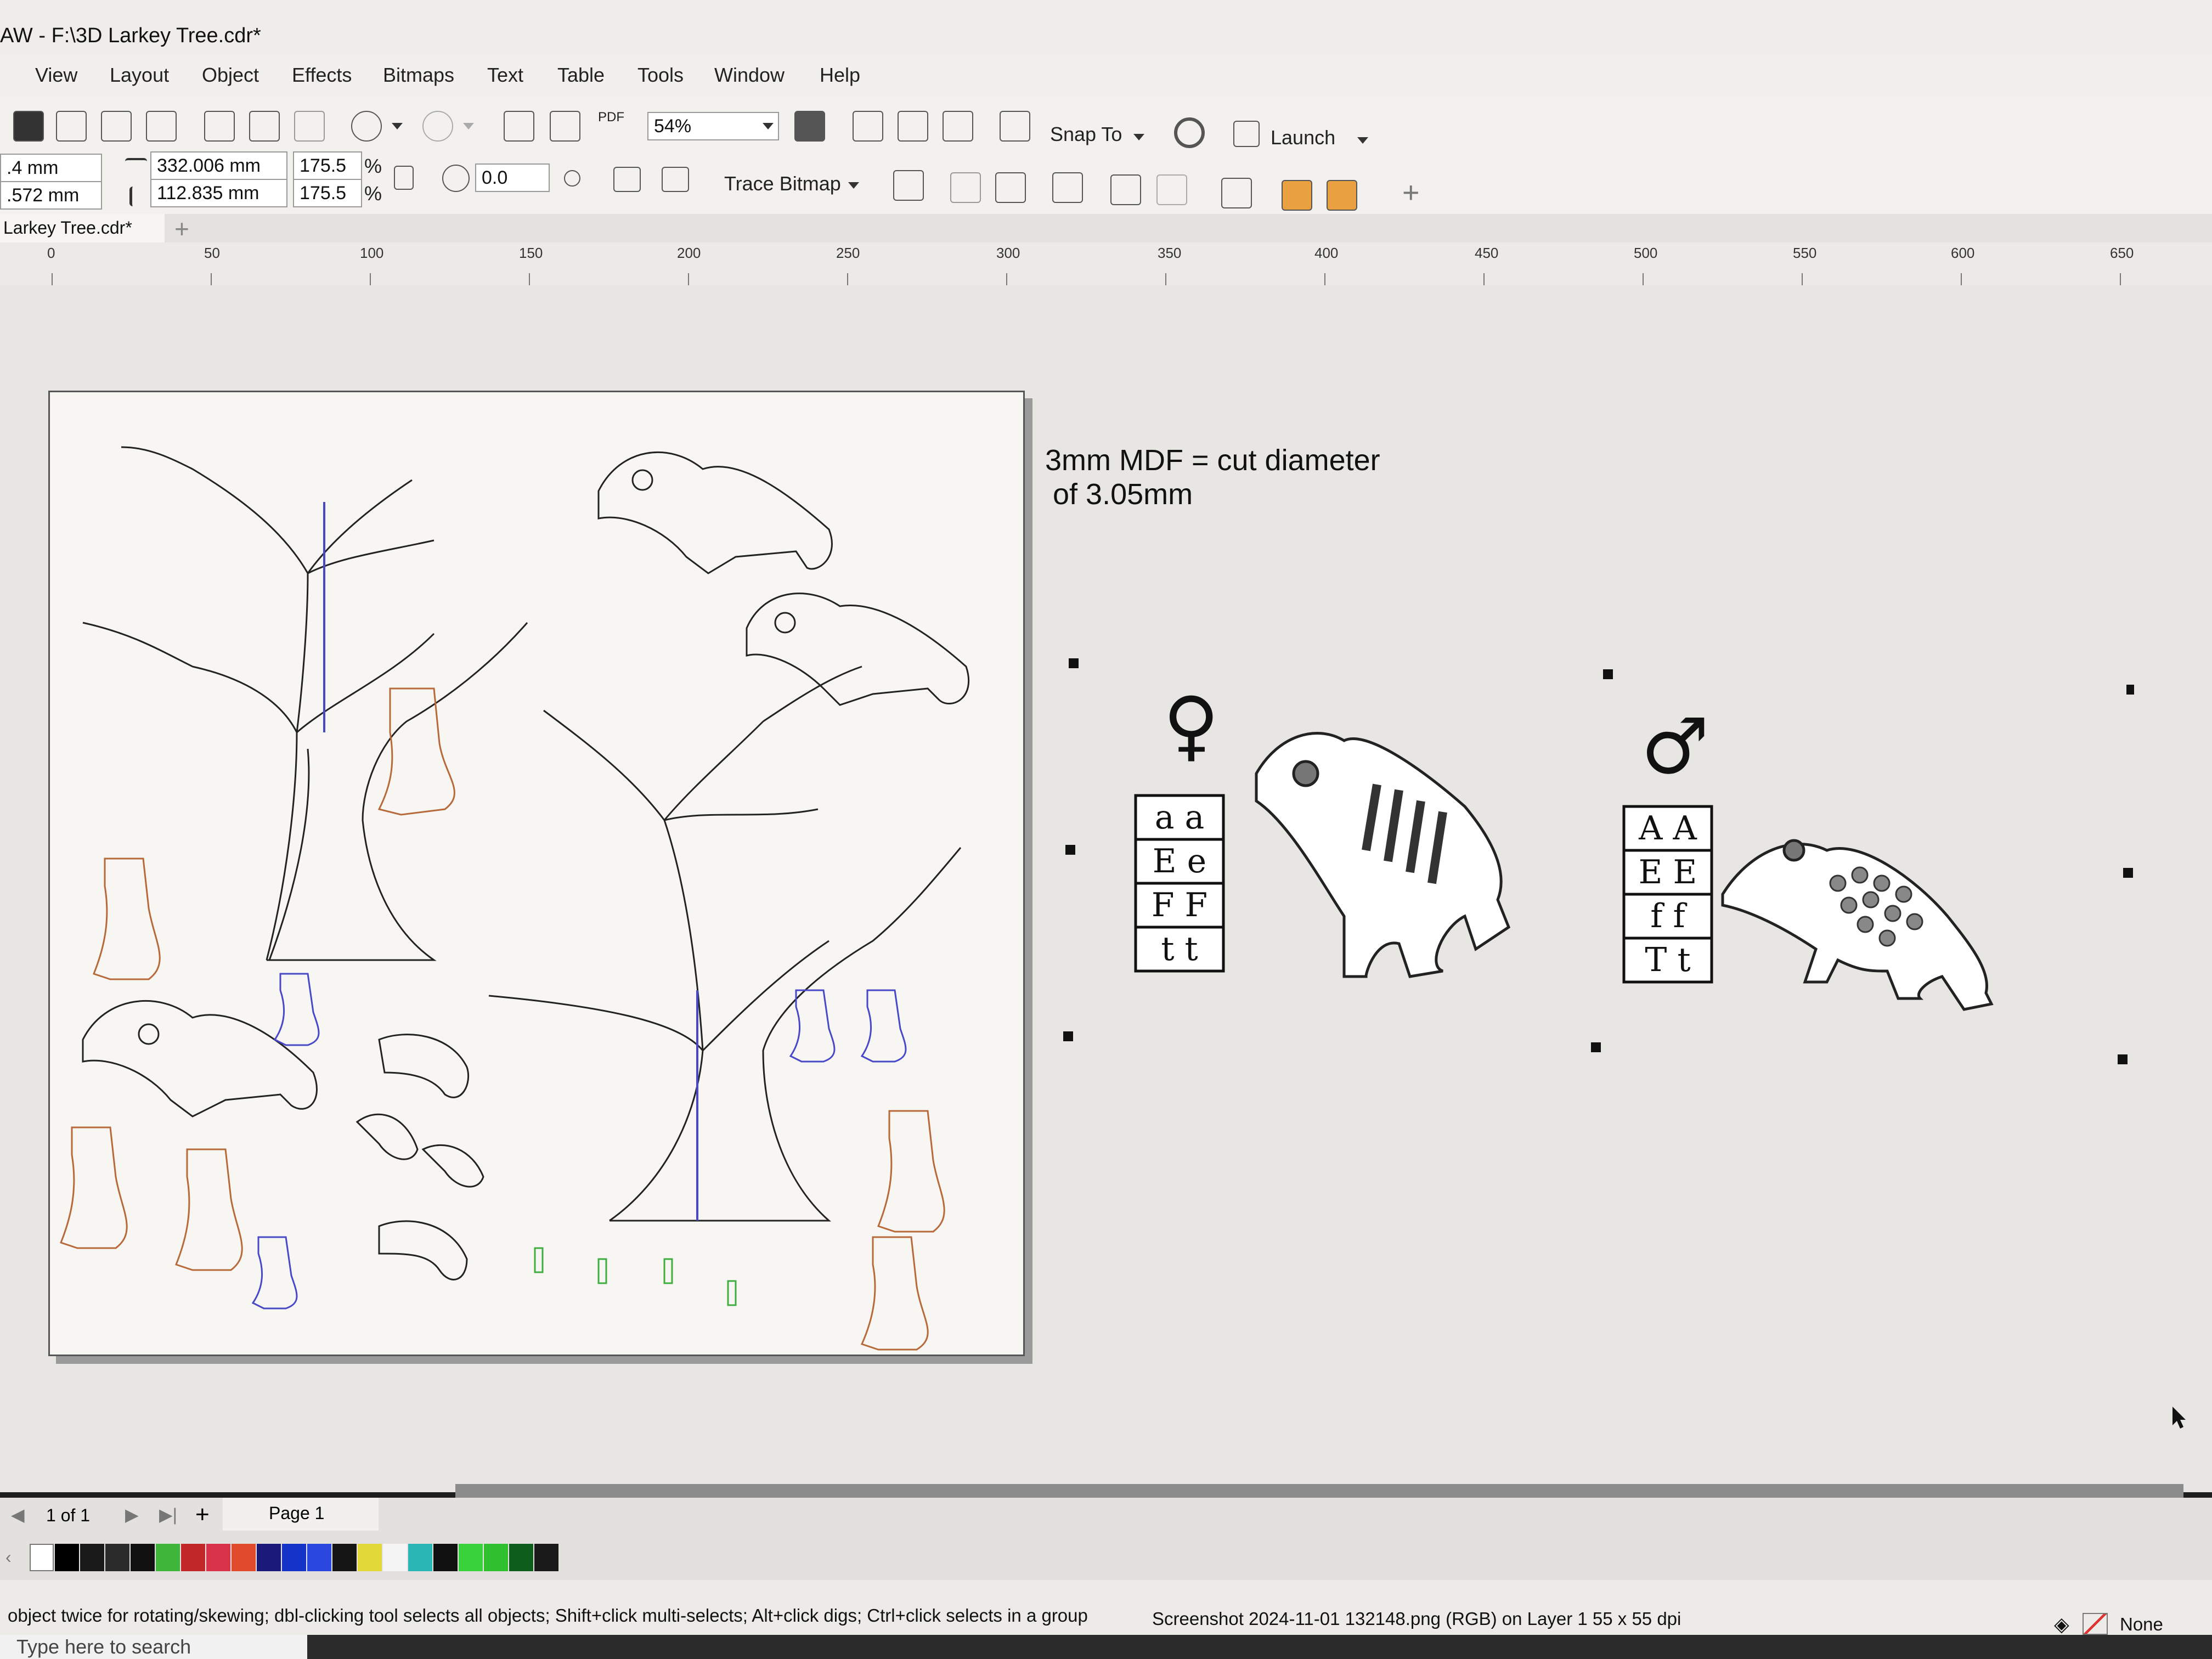  I want to click on full-screen-icon, so click(809, 127).